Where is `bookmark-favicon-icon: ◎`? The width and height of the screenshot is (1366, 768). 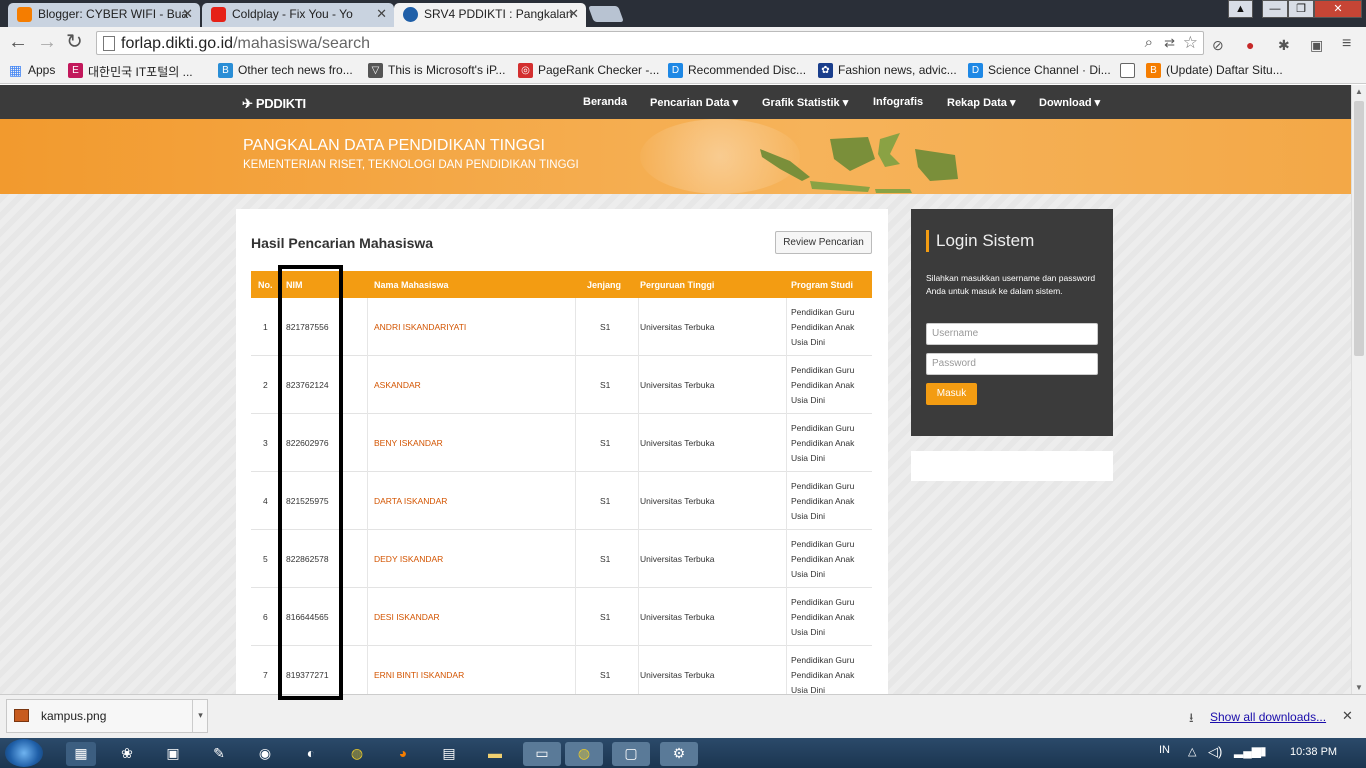 bookmark-favicon-icon: ◎ is located at coordinates (525, 70).